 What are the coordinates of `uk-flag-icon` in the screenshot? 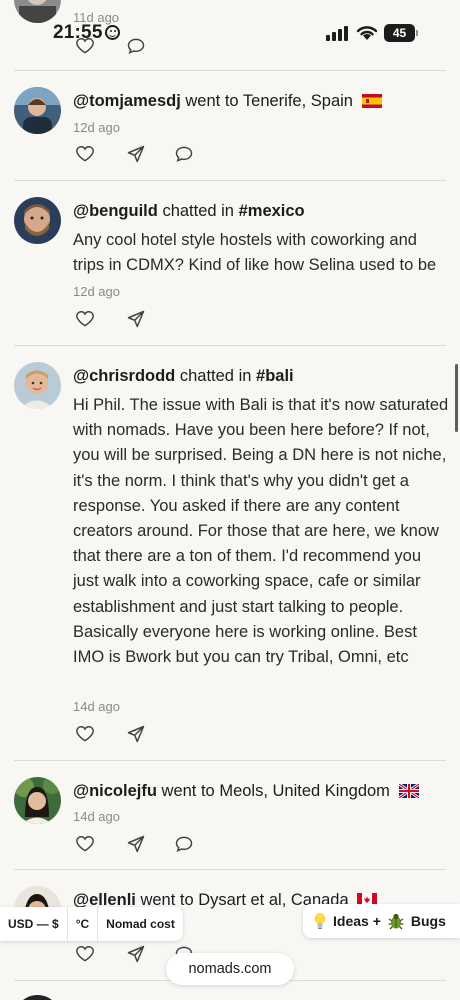 It's located at (408, 791).